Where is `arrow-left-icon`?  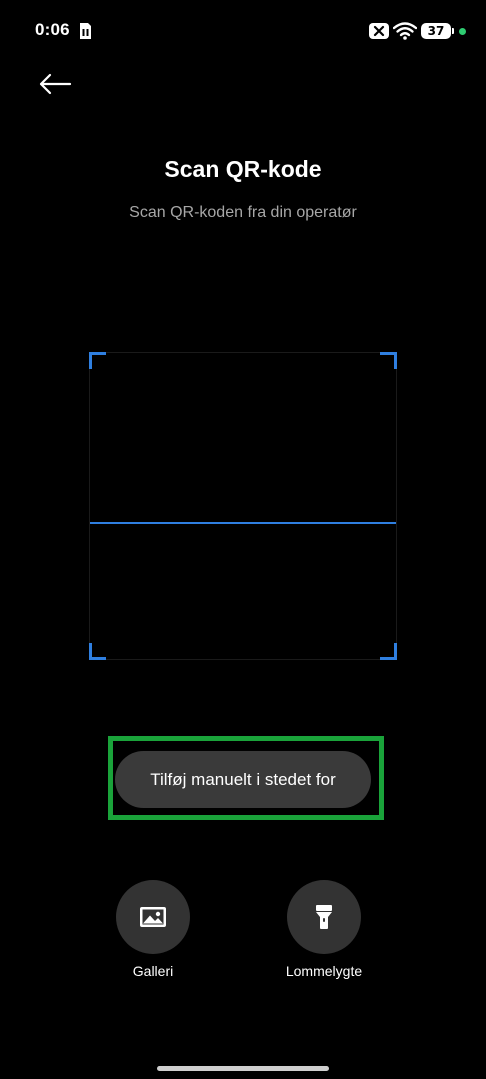
arrow-left-icon is located at coordinates (55, 84).